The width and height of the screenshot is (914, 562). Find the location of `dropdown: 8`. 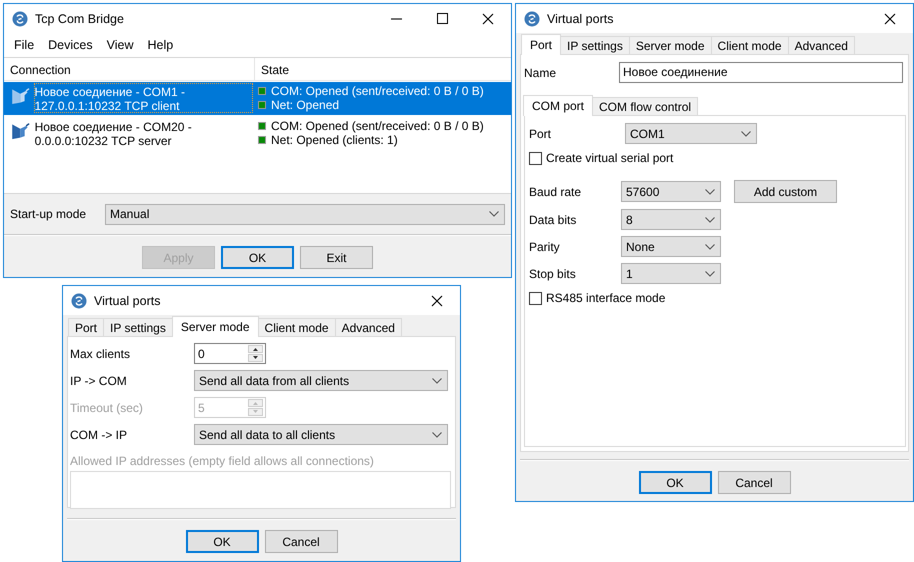

dropdown: 8 is located at coordinates (671, 219).